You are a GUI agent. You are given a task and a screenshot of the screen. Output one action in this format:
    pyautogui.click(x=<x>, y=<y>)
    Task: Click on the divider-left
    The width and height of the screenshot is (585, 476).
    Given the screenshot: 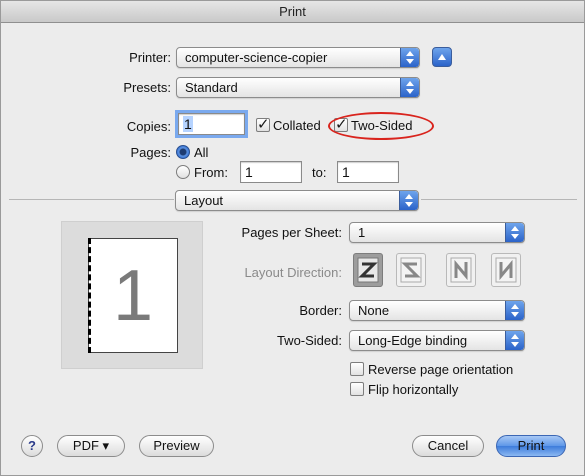 What is the action you would take?
    pyautogui.click(x=91, y=199)
    